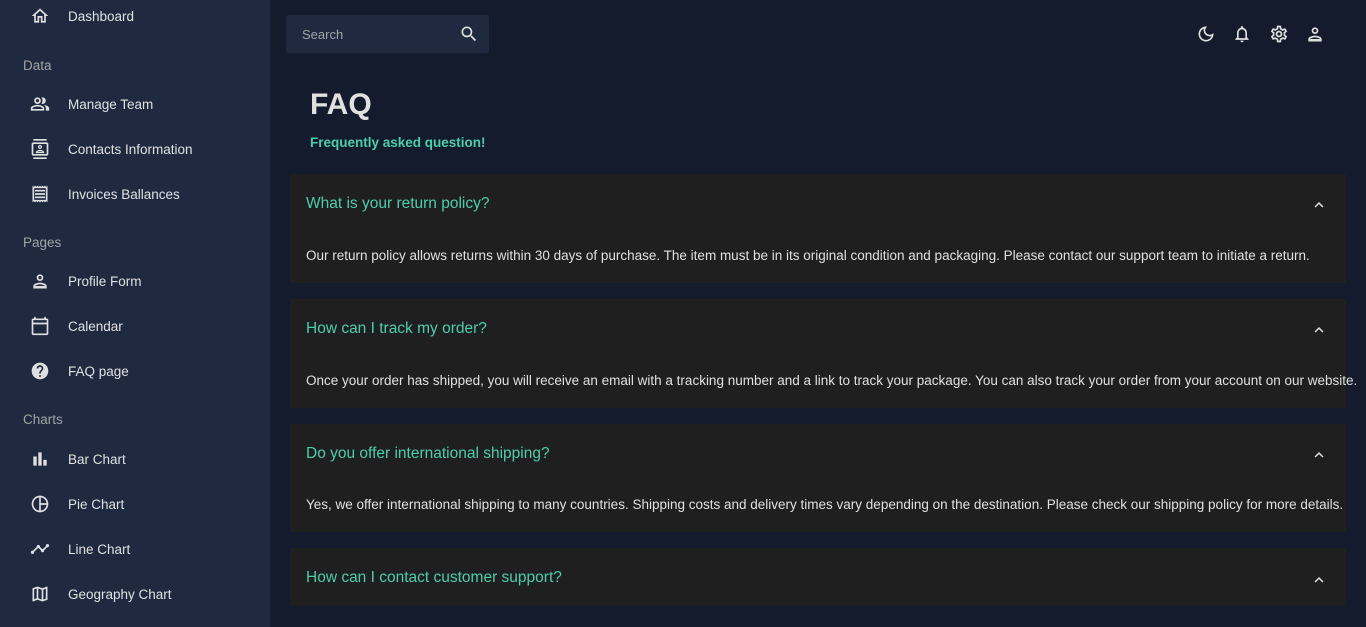 The image size is (1366, 627). I want to click on sidebar-item-label: Manage Team, so click(111, 104).